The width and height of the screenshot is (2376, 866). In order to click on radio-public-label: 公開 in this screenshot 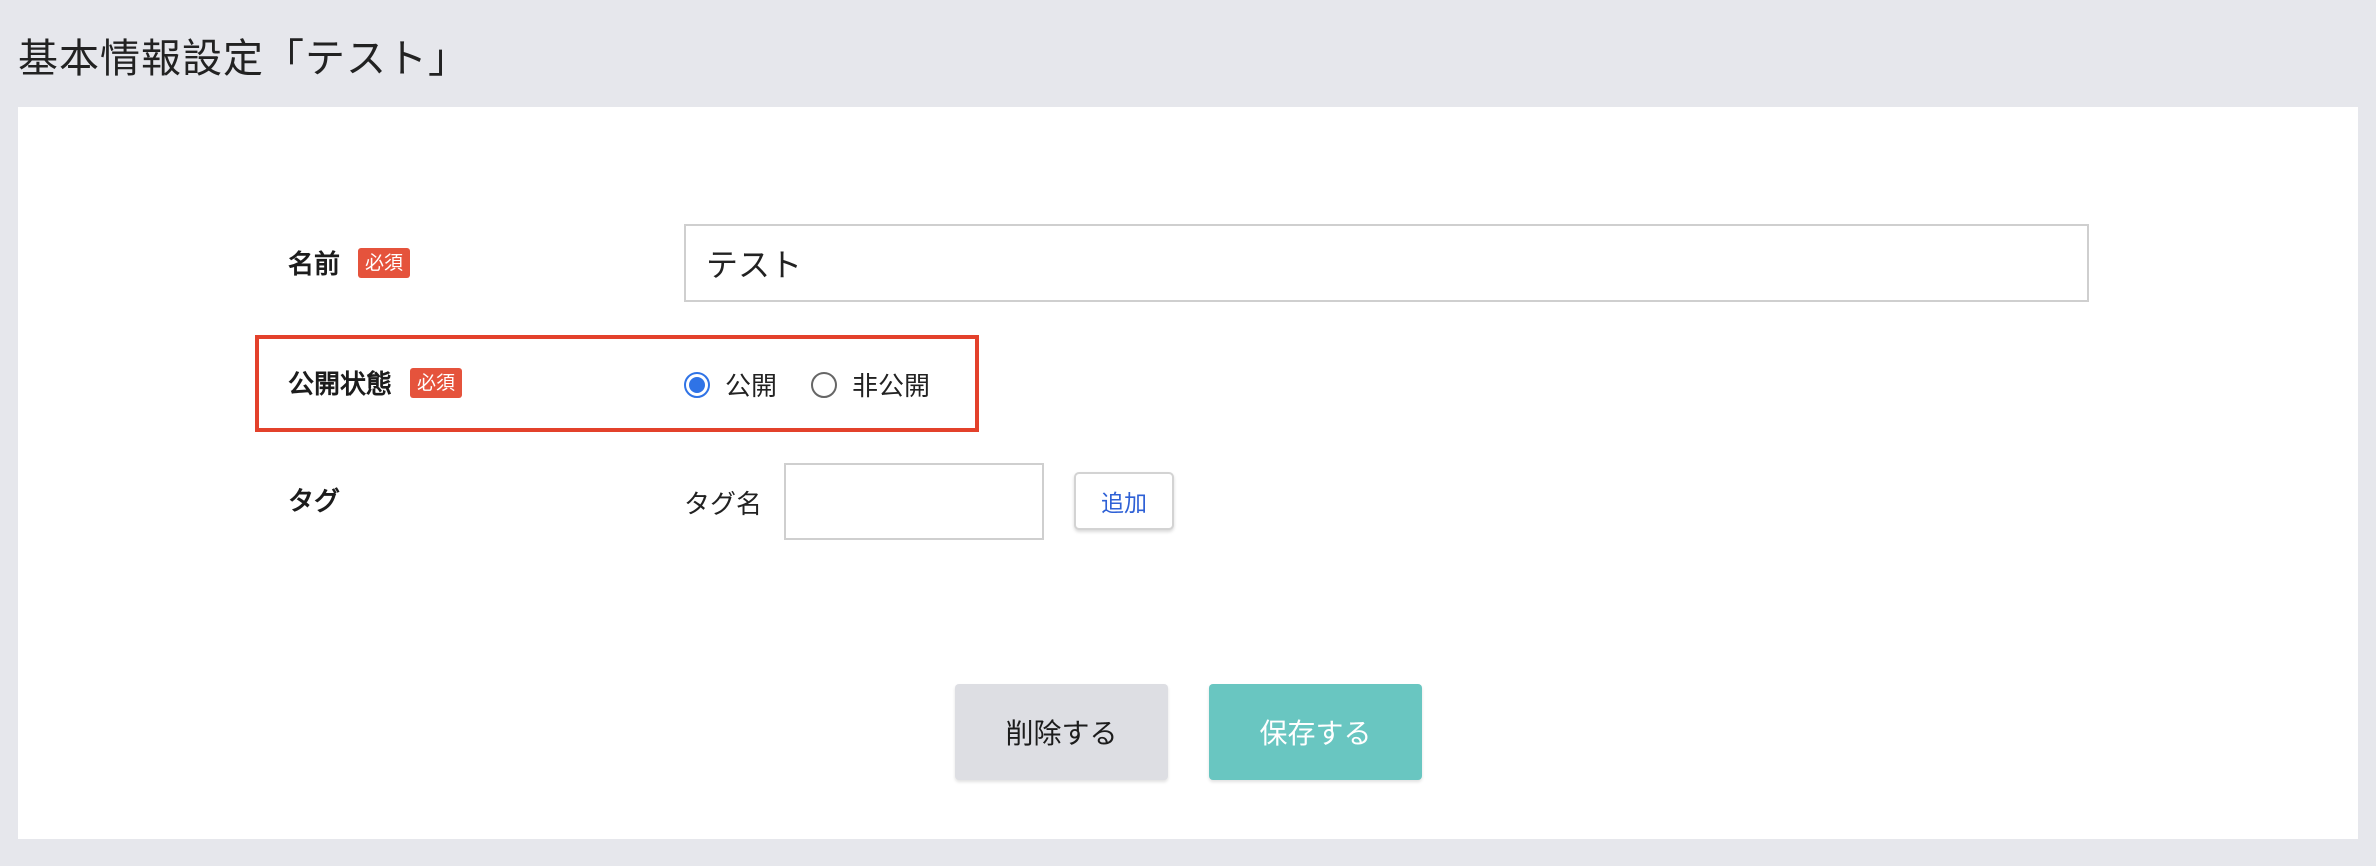, I will do `click(751, 387)`.